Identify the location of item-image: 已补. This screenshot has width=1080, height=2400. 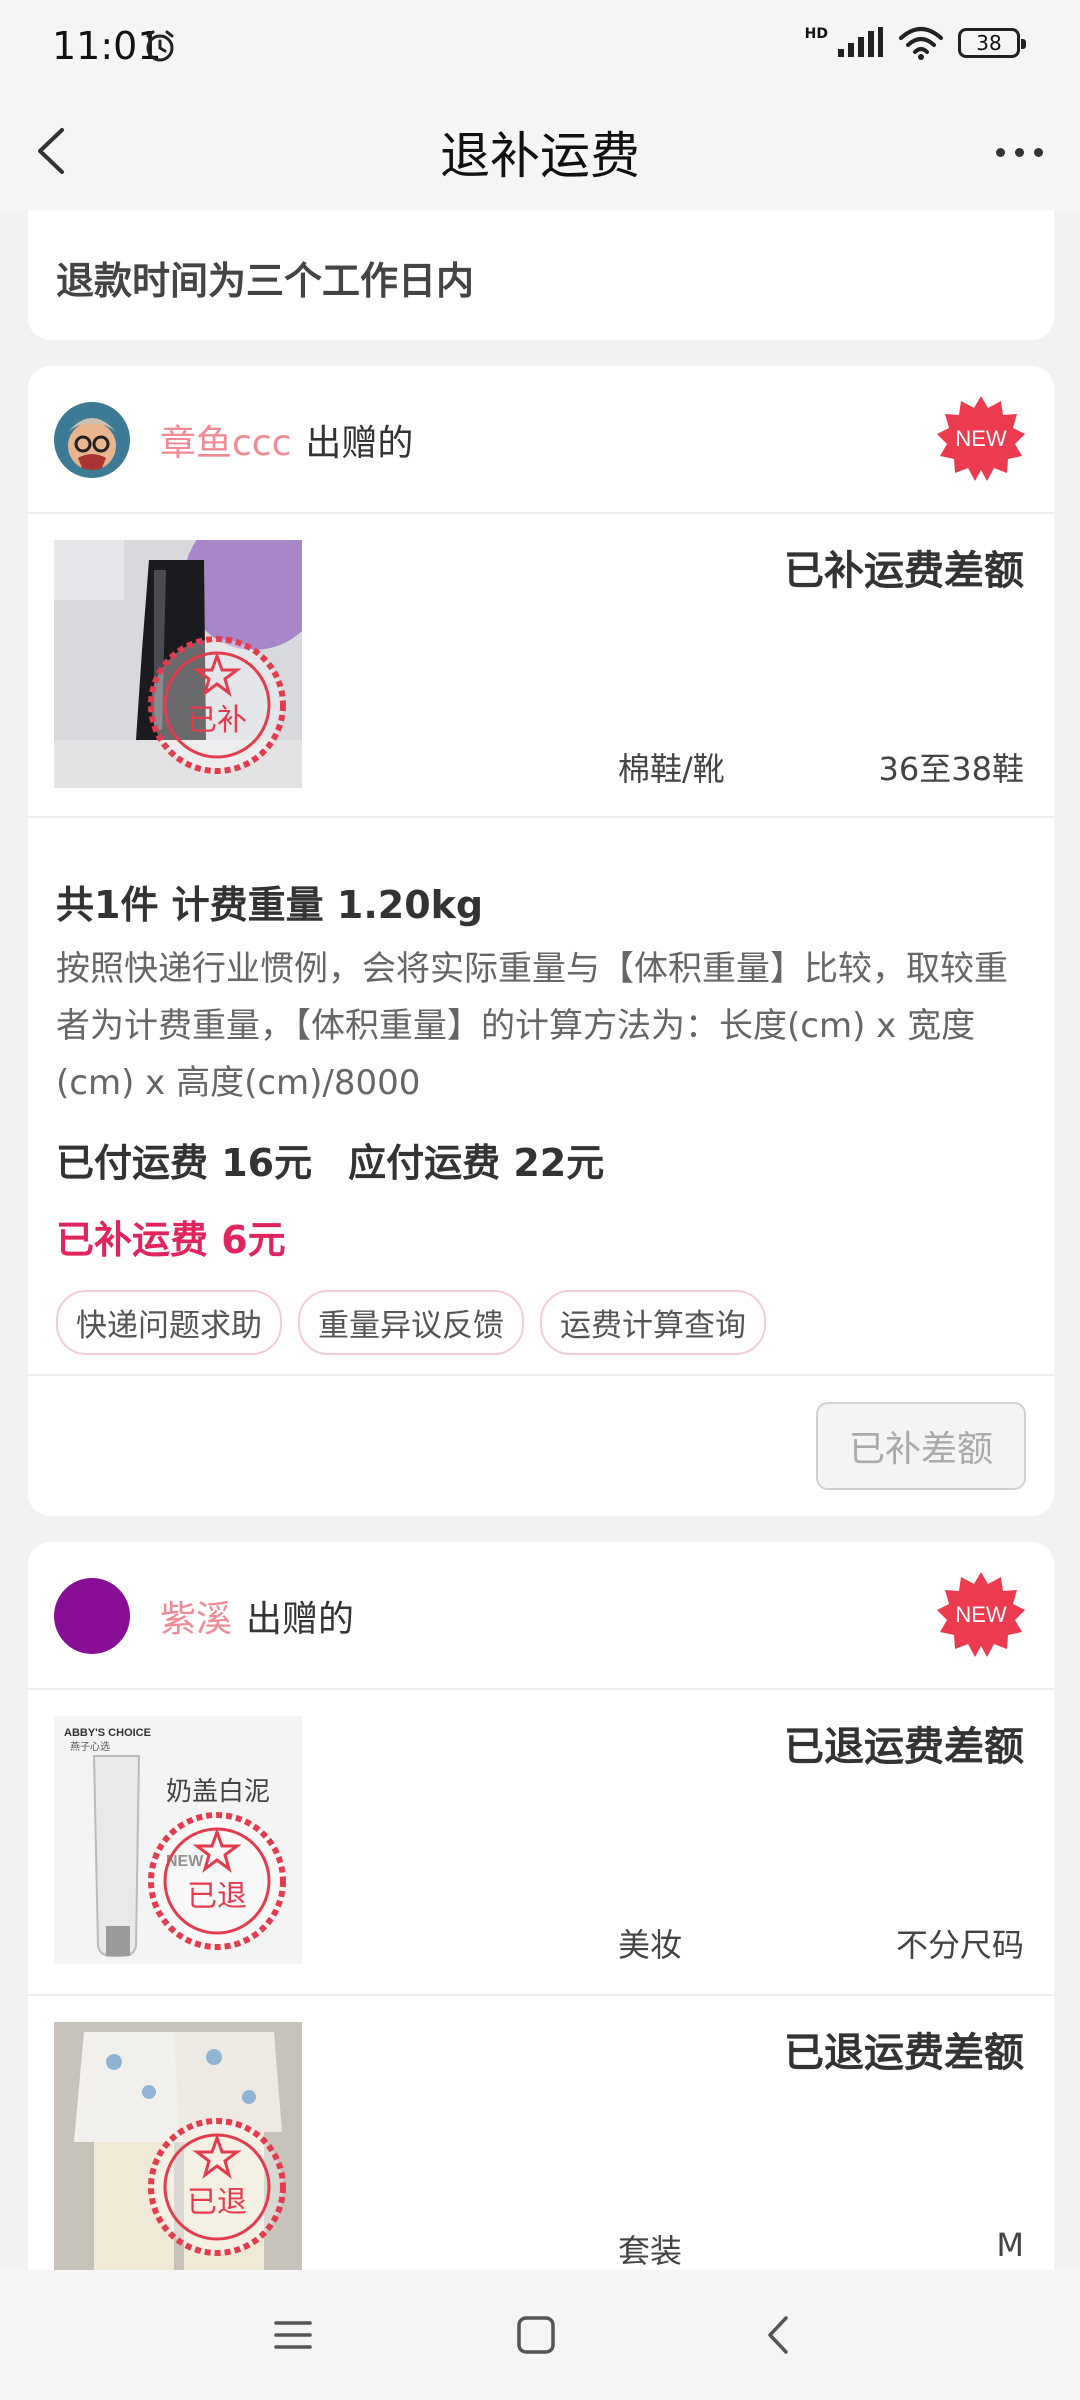
(178, 664).